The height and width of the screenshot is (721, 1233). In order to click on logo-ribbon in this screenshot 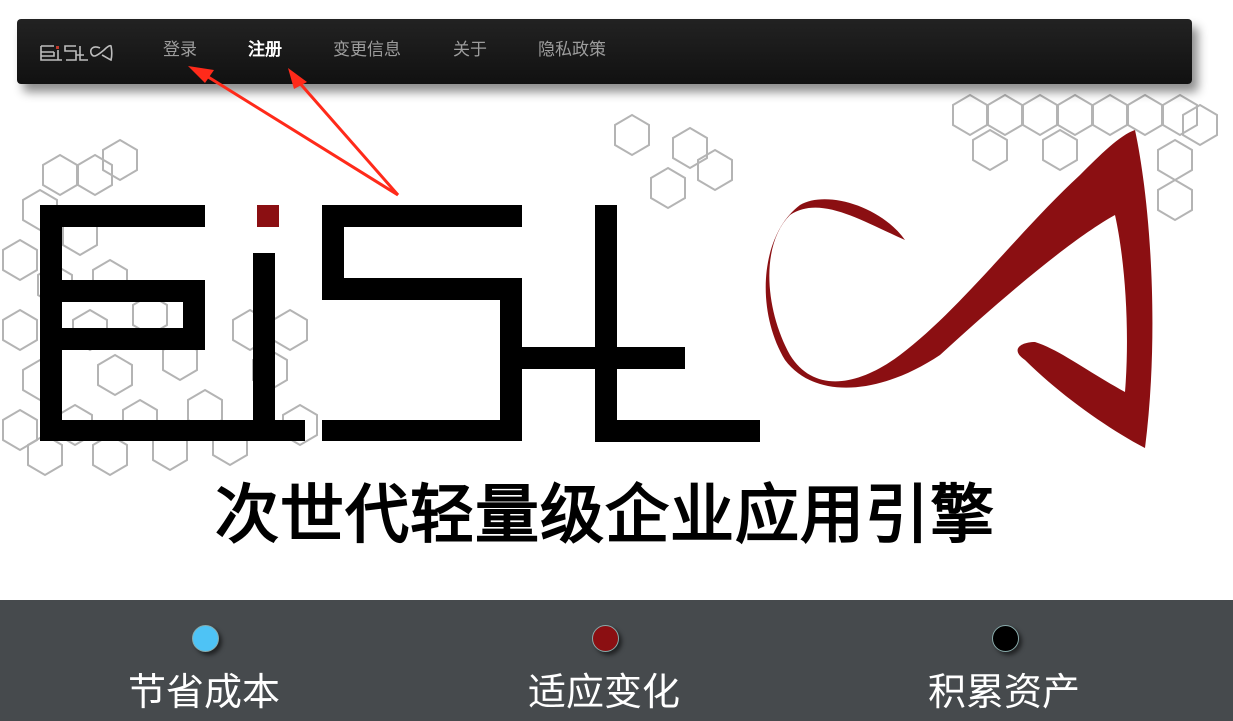, I will do `click(959, 289)`.